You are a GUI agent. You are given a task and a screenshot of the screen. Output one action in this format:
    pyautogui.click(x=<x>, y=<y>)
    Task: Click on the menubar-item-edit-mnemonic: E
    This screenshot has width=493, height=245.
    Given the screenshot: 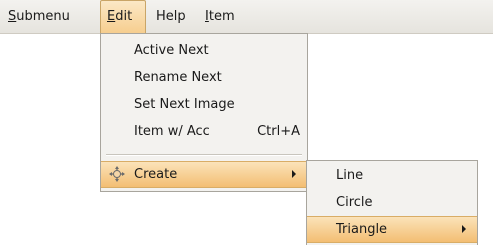 What is the action you would take?
    pyautogui.click(x=111, y=16)
    